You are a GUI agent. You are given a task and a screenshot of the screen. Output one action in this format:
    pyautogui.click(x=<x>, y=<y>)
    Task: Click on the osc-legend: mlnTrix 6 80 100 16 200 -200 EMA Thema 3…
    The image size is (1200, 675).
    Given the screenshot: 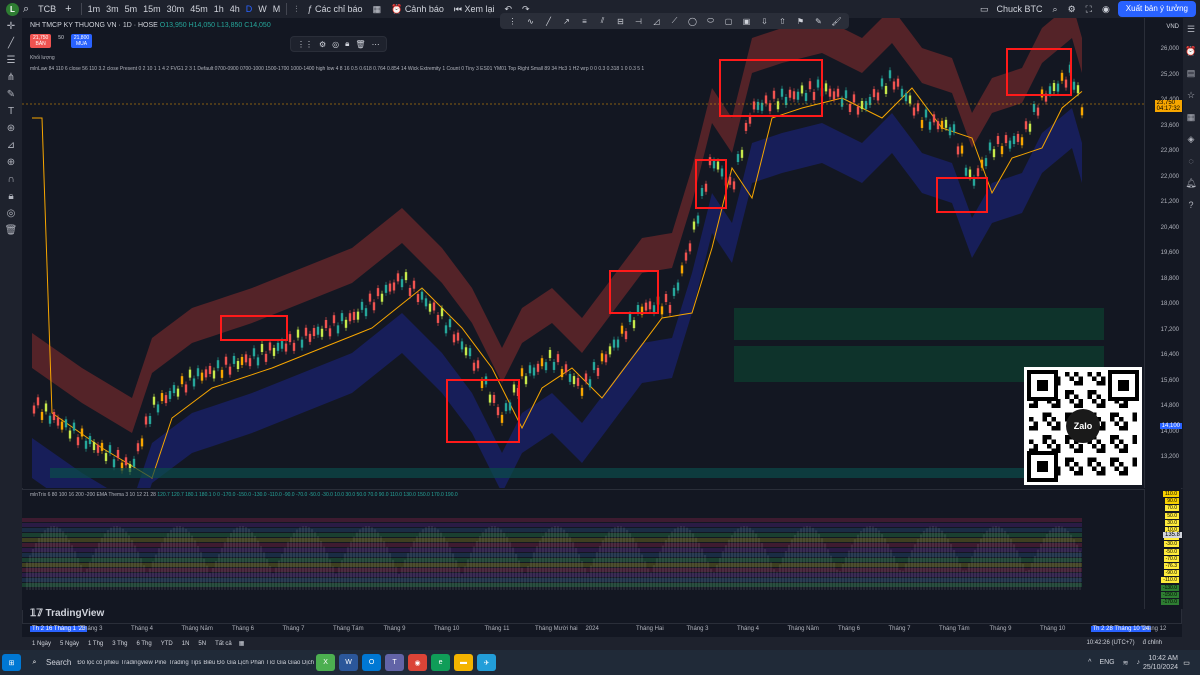 What is the action you would take?
    pyautogui.click(x=244, y=495)
    